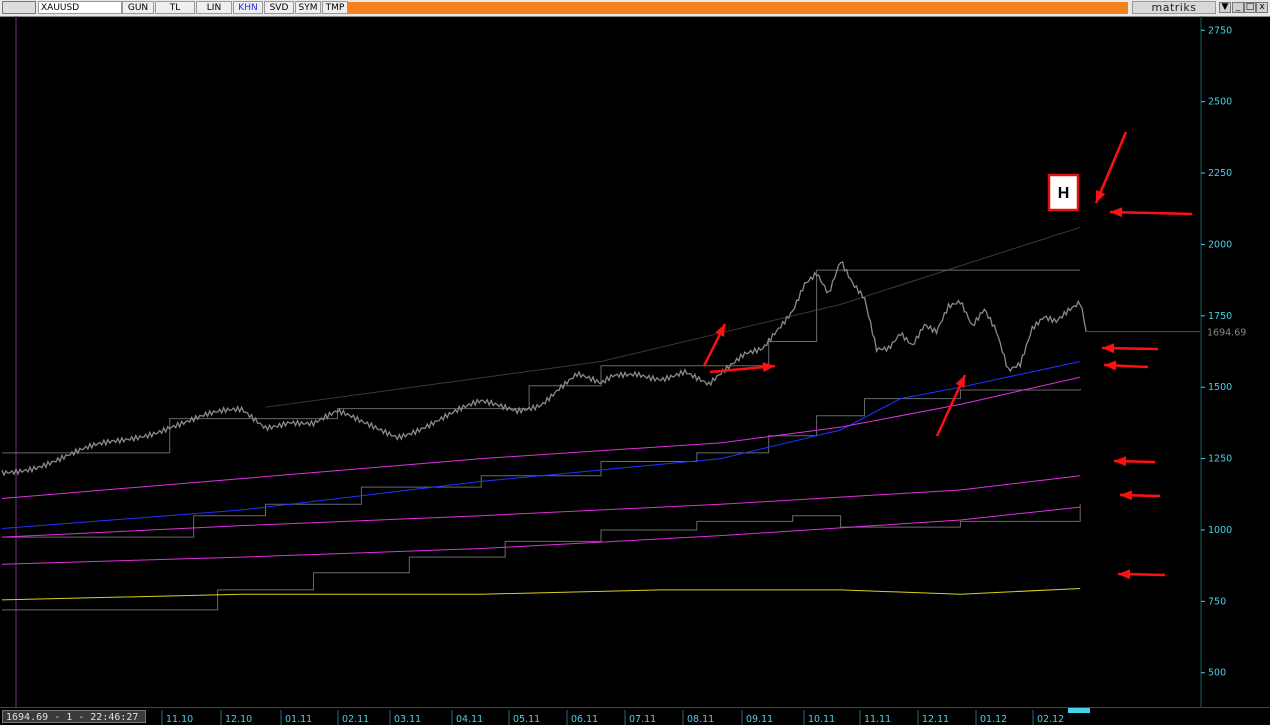 This screenshot has width=1270, height=725. I want to click on x-tick-label: 08.11, so click(700, 719).